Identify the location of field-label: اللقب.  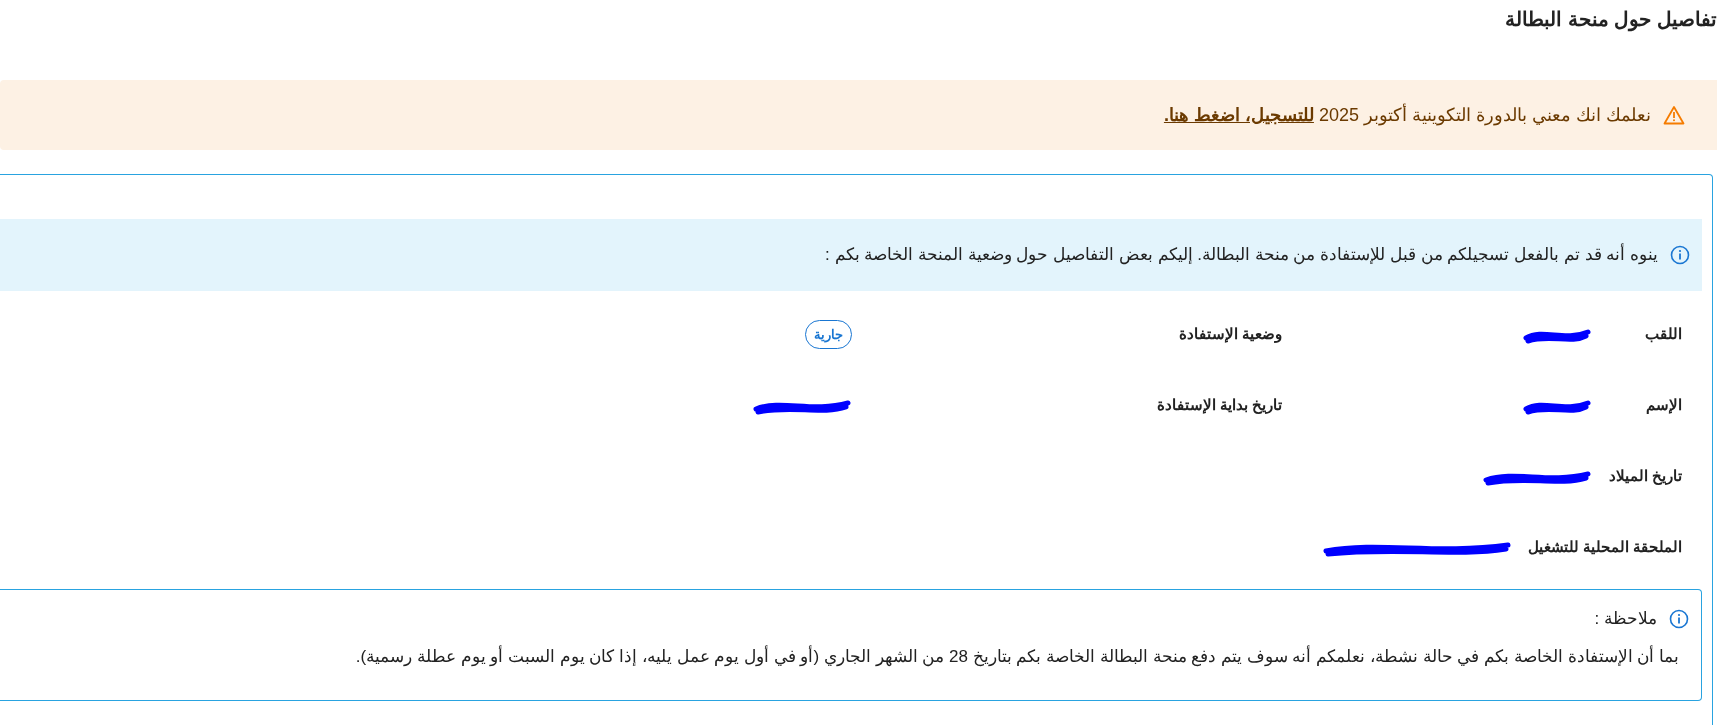
(1663, 334).